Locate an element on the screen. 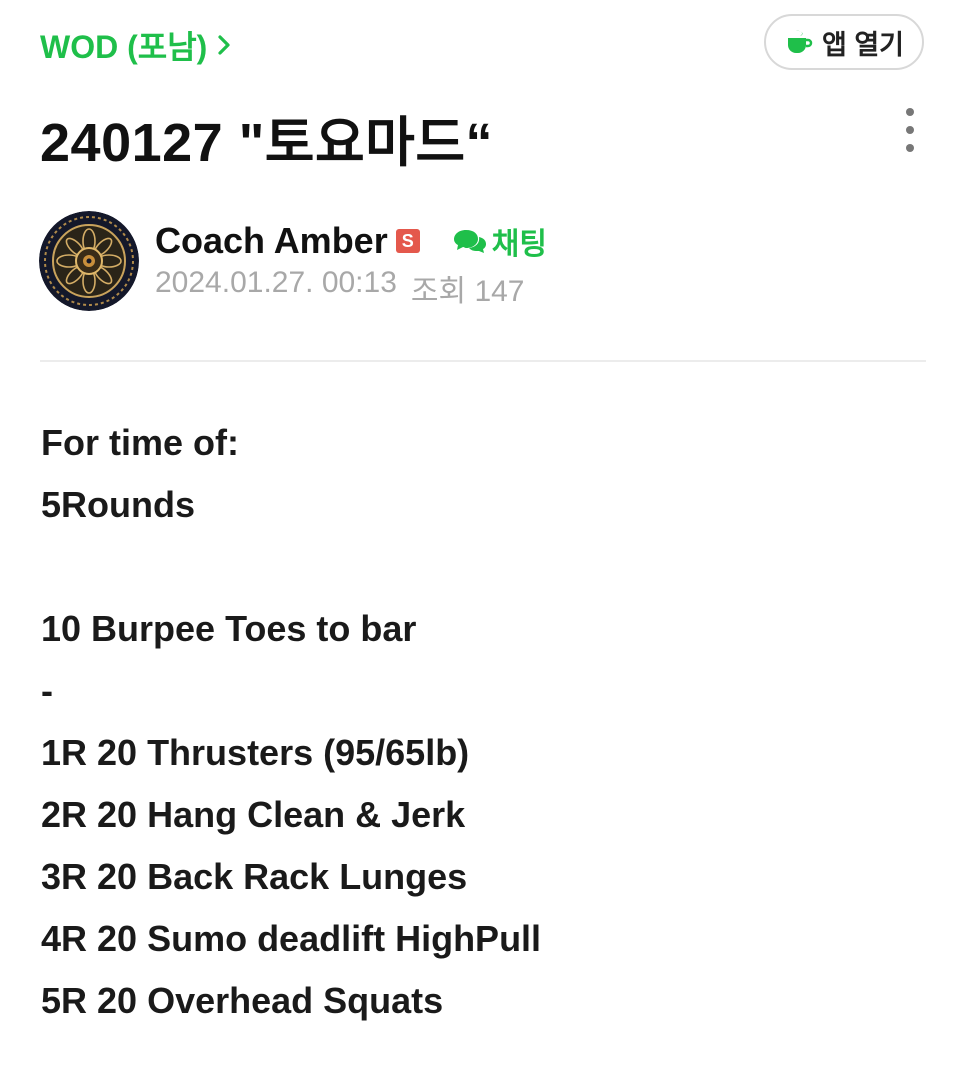  cafe-board-link: WOD (포남) is located at coordinates (135, 45).